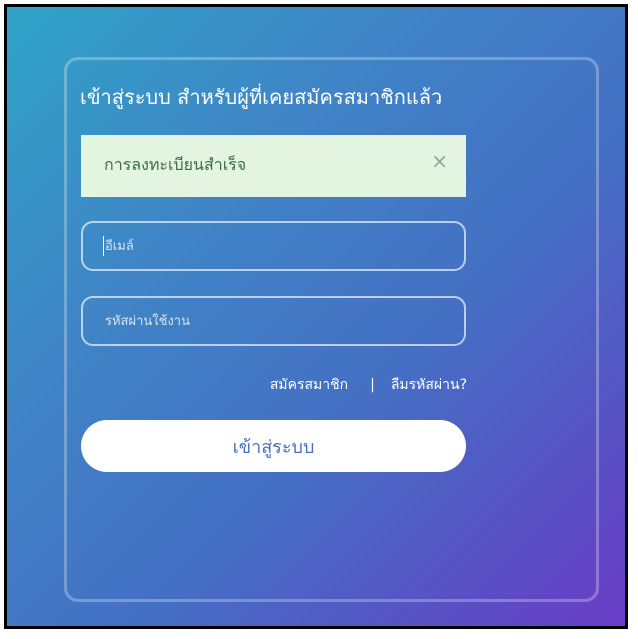 This screenshot has height=639, width=638. I want to click on alert-message: การลงทะเบียนสำเร็จ, so click(175, 164).